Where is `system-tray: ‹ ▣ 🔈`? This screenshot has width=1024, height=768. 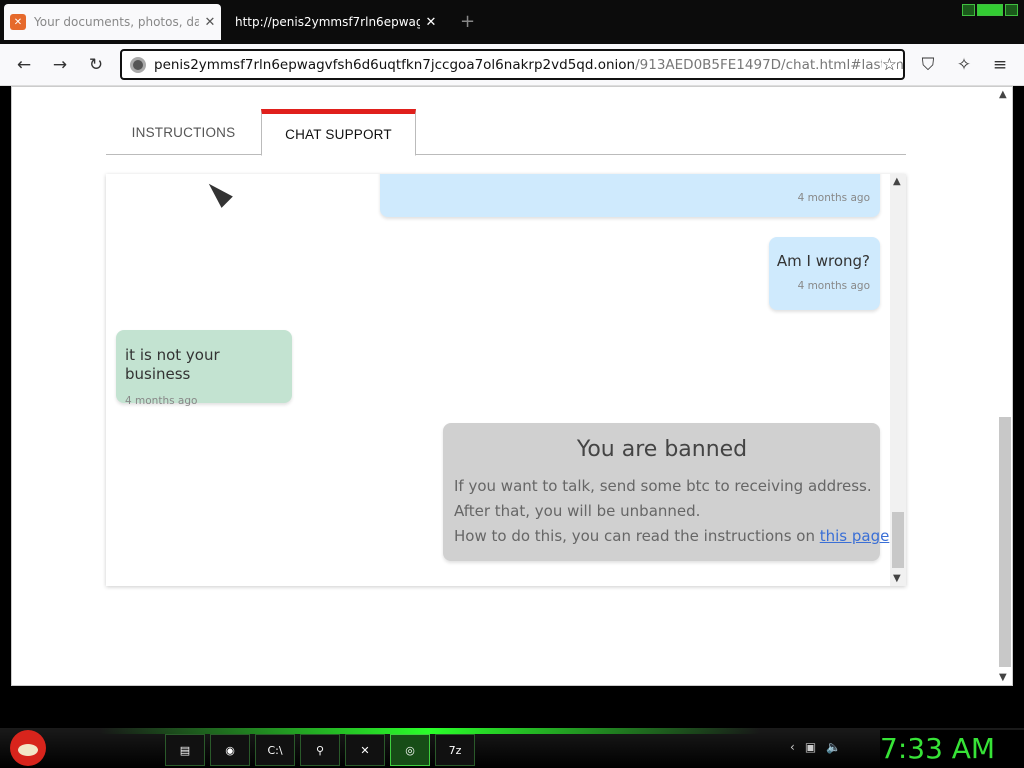 system-tray: ‹ ▣ 🔈 is located at coordinates (815, 747).